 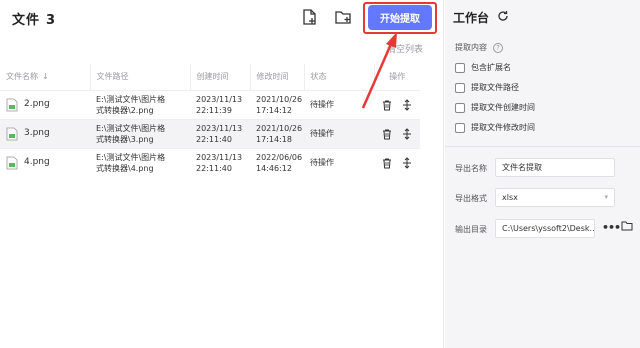 I want to click on more-options-icon: •••, so click(x=611, y=227).